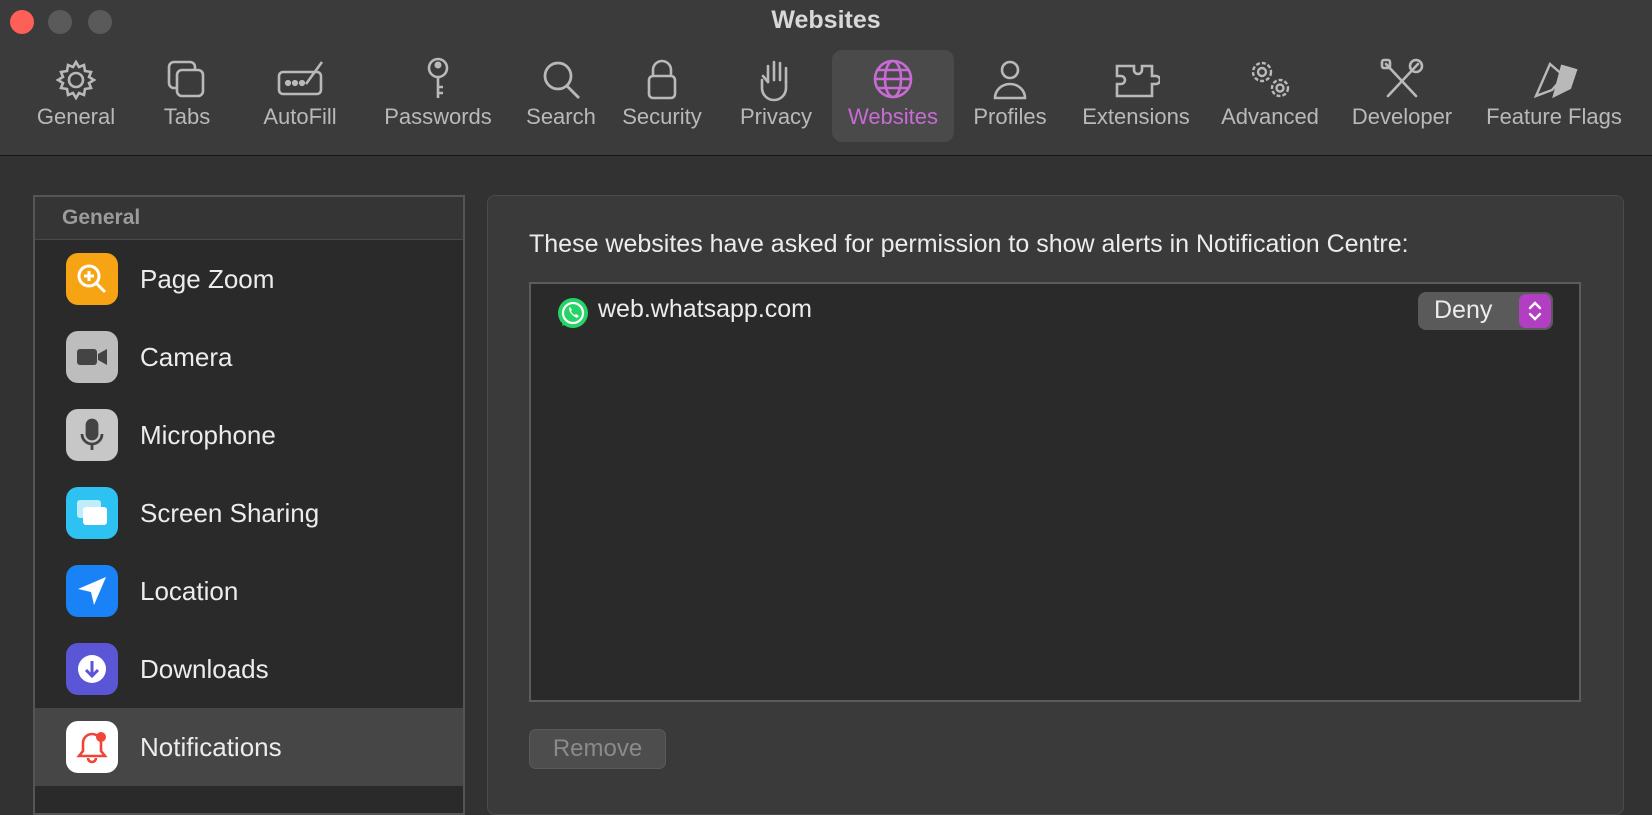 The image size is (1652, 815). I want to click on puzzle-icon, so click(1137, 81).